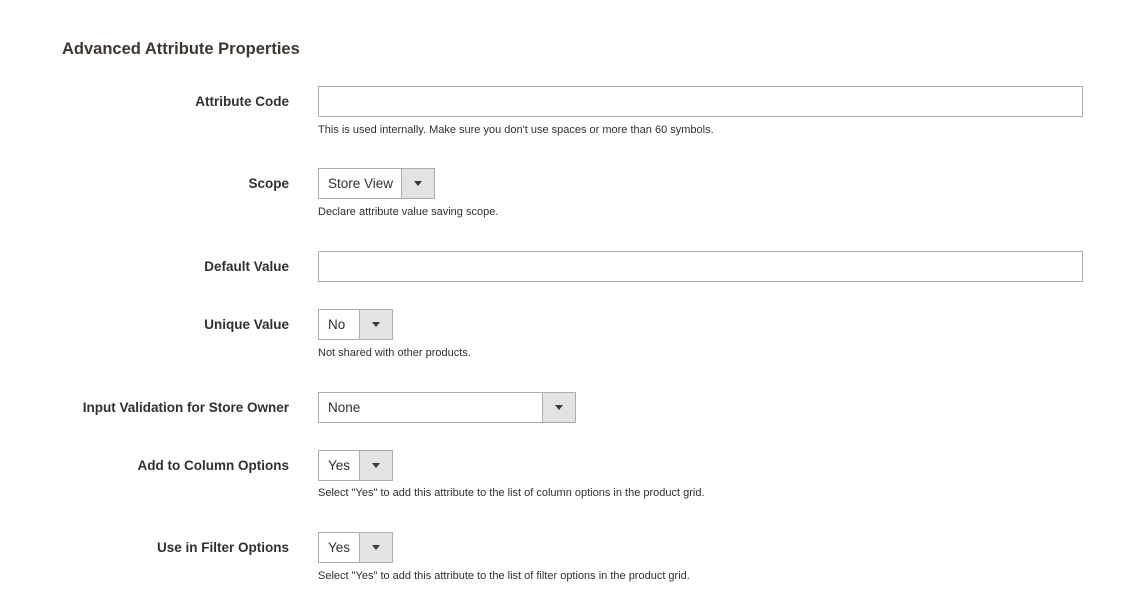  What do you see at coordinates (339, 465) in the screenshot?
I see `add-to-column-options-selected-value: Yes` at bounding box center [339, 465].